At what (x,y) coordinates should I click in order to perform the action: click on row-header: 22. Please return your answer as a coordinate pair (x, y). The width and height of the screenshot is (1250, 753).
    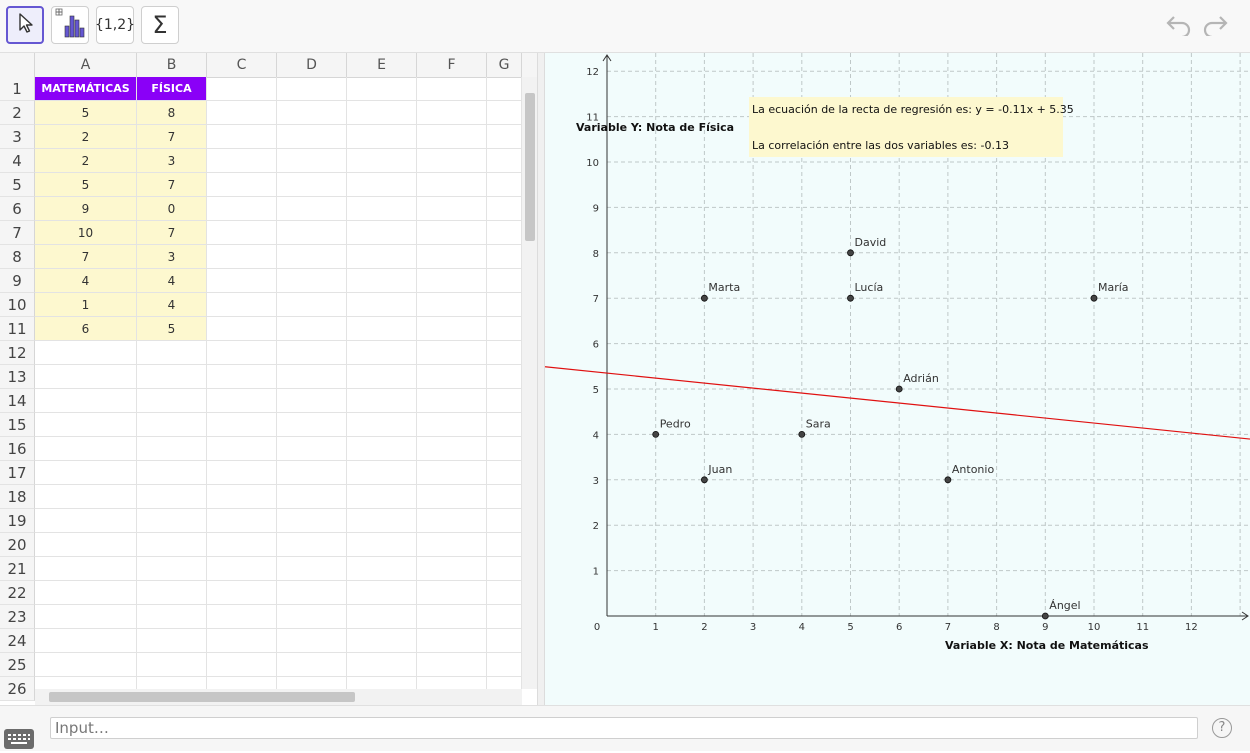
    Looking at the image, I should click on (17, 593).